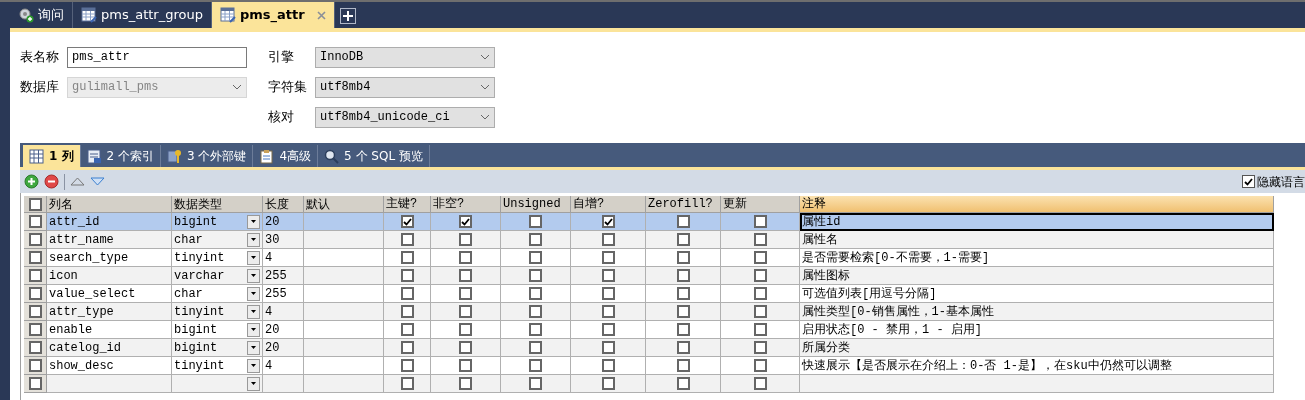 The height and width of the screenshot is (400, 1305). I want to click on column-header: 更新, so click(760, 204).